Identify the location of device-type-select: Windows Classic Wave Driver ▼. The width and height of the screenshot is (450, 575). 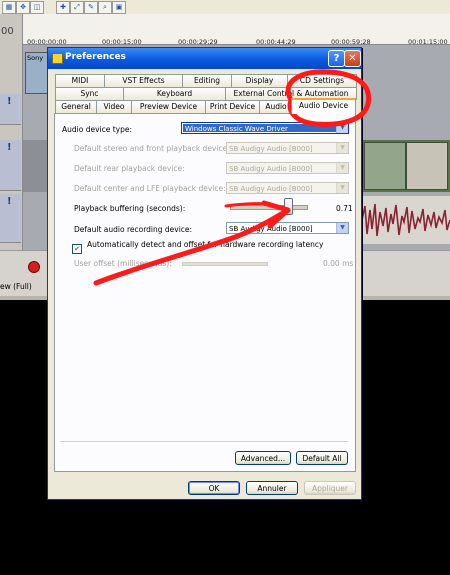
(265, 128).